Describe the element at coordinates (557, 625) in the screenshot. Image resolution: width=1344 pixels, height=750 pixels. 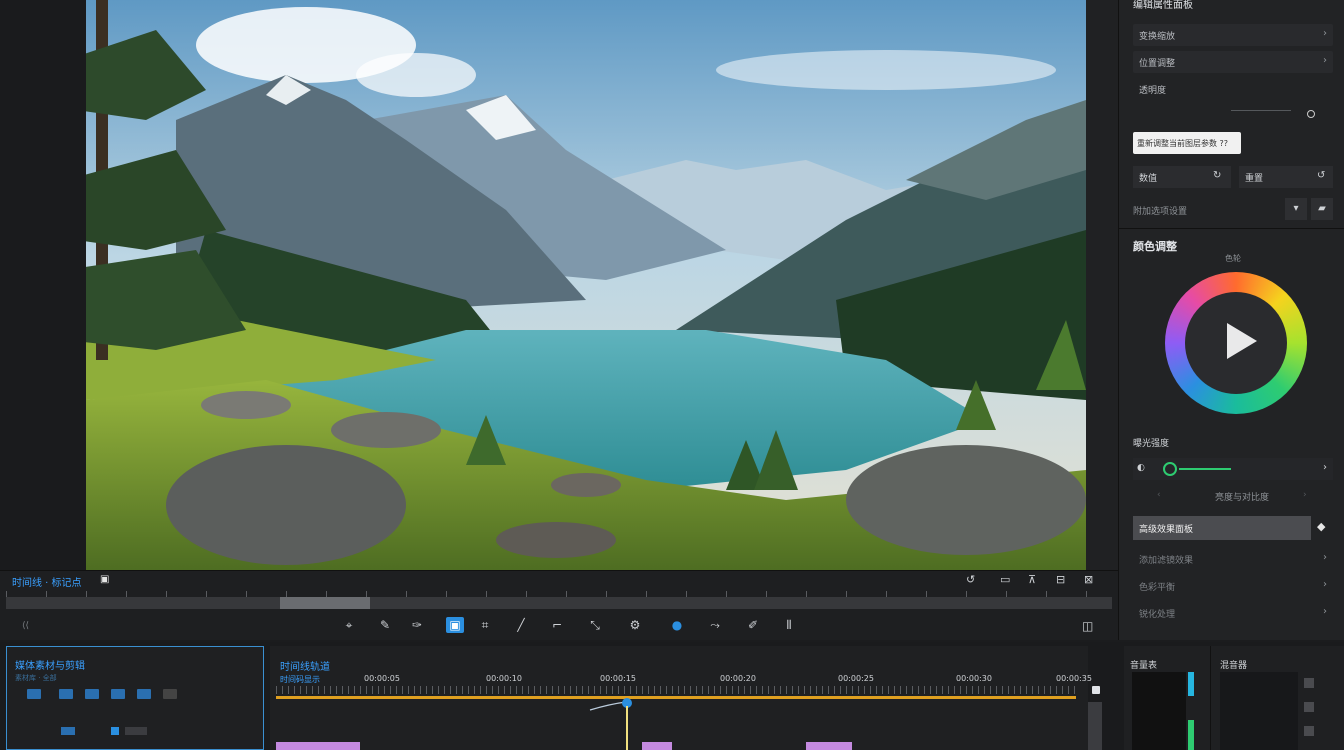
I see `bracket-icon: ⌐` at that location.